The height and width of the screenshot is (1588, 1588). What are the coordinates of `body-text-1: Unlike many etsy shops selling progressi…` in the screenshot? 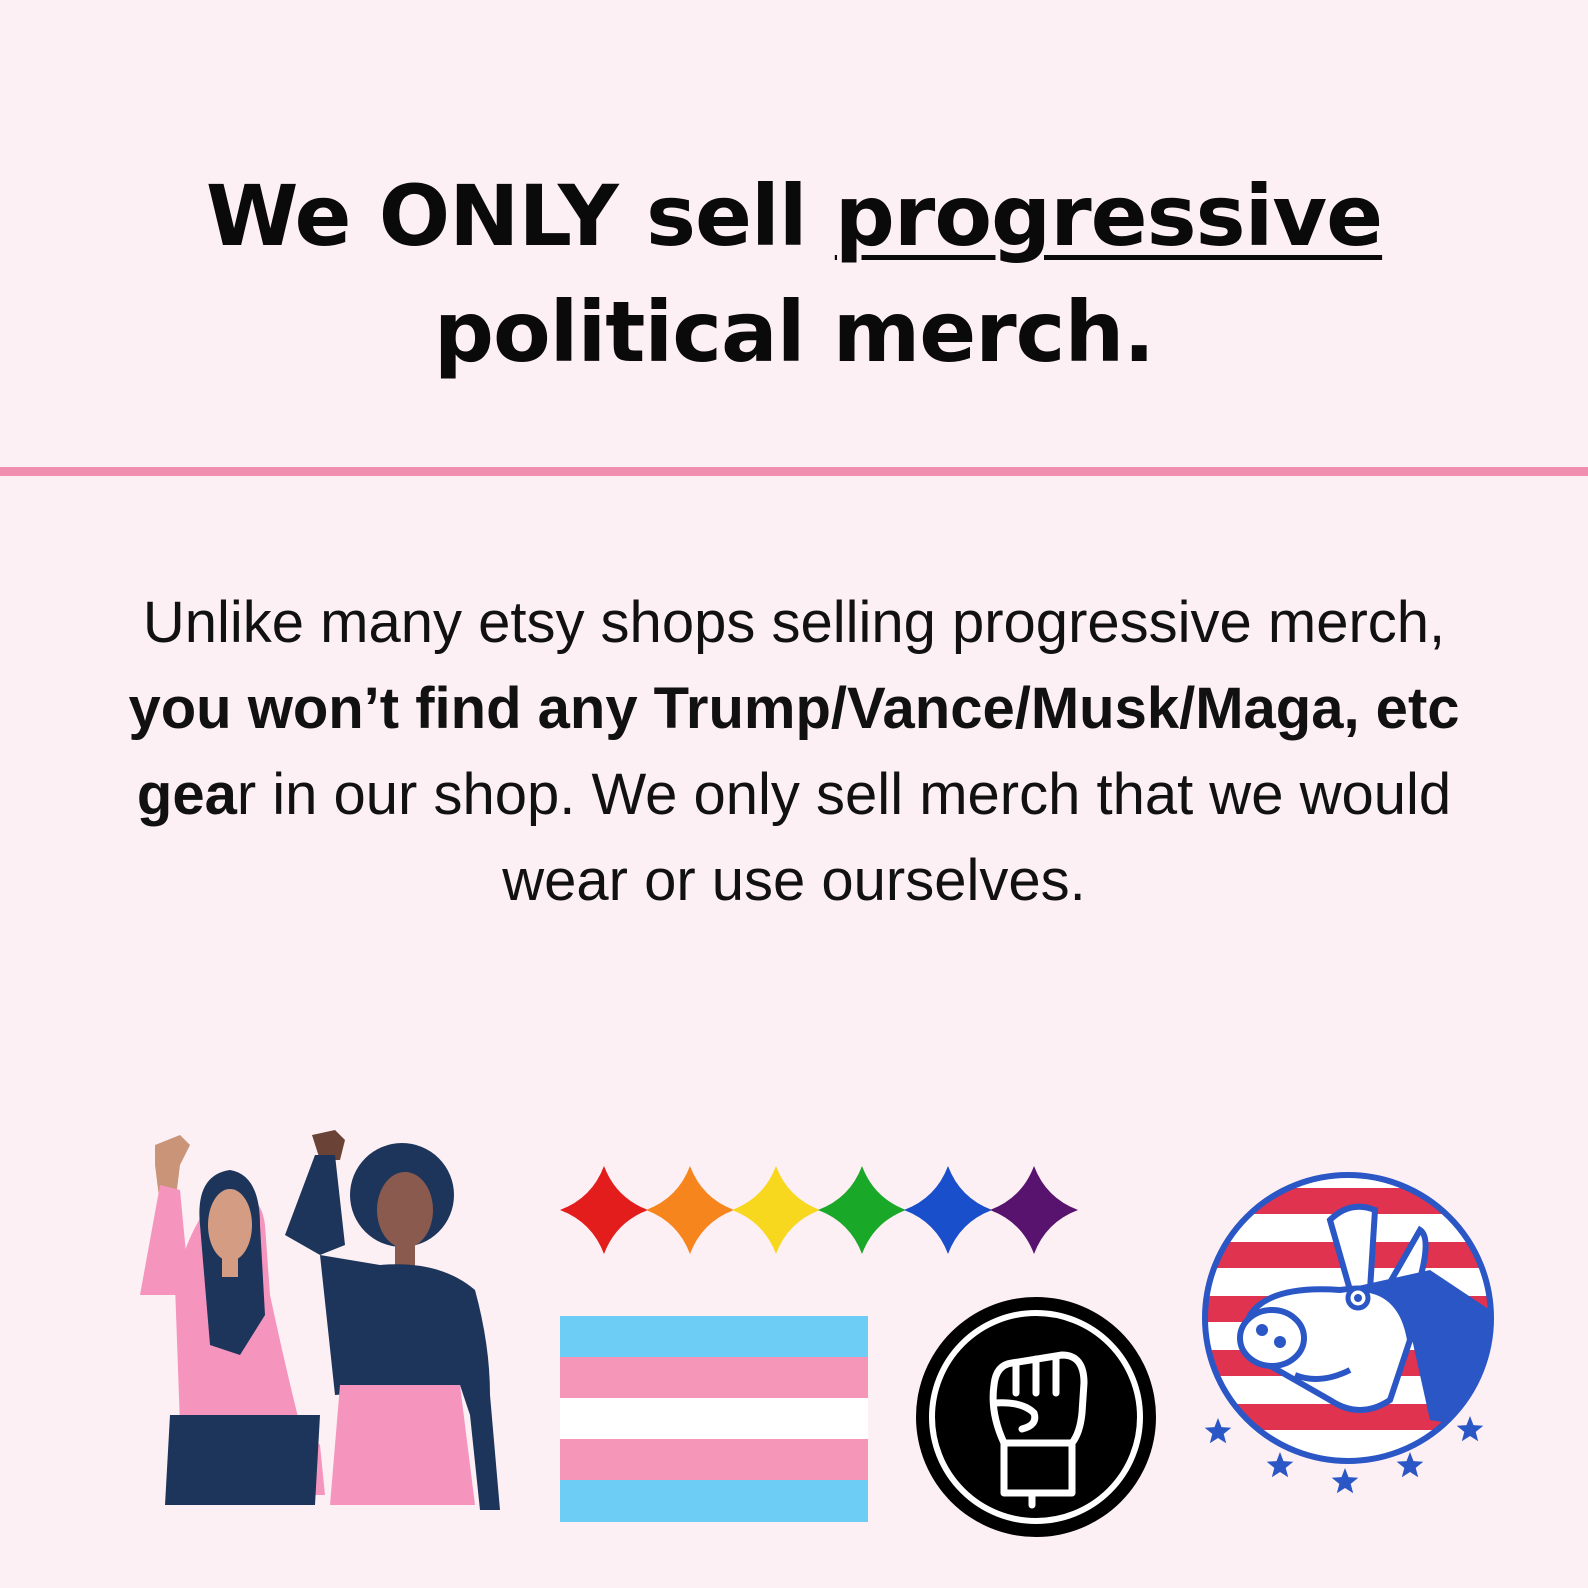 It's located at (794, 622).